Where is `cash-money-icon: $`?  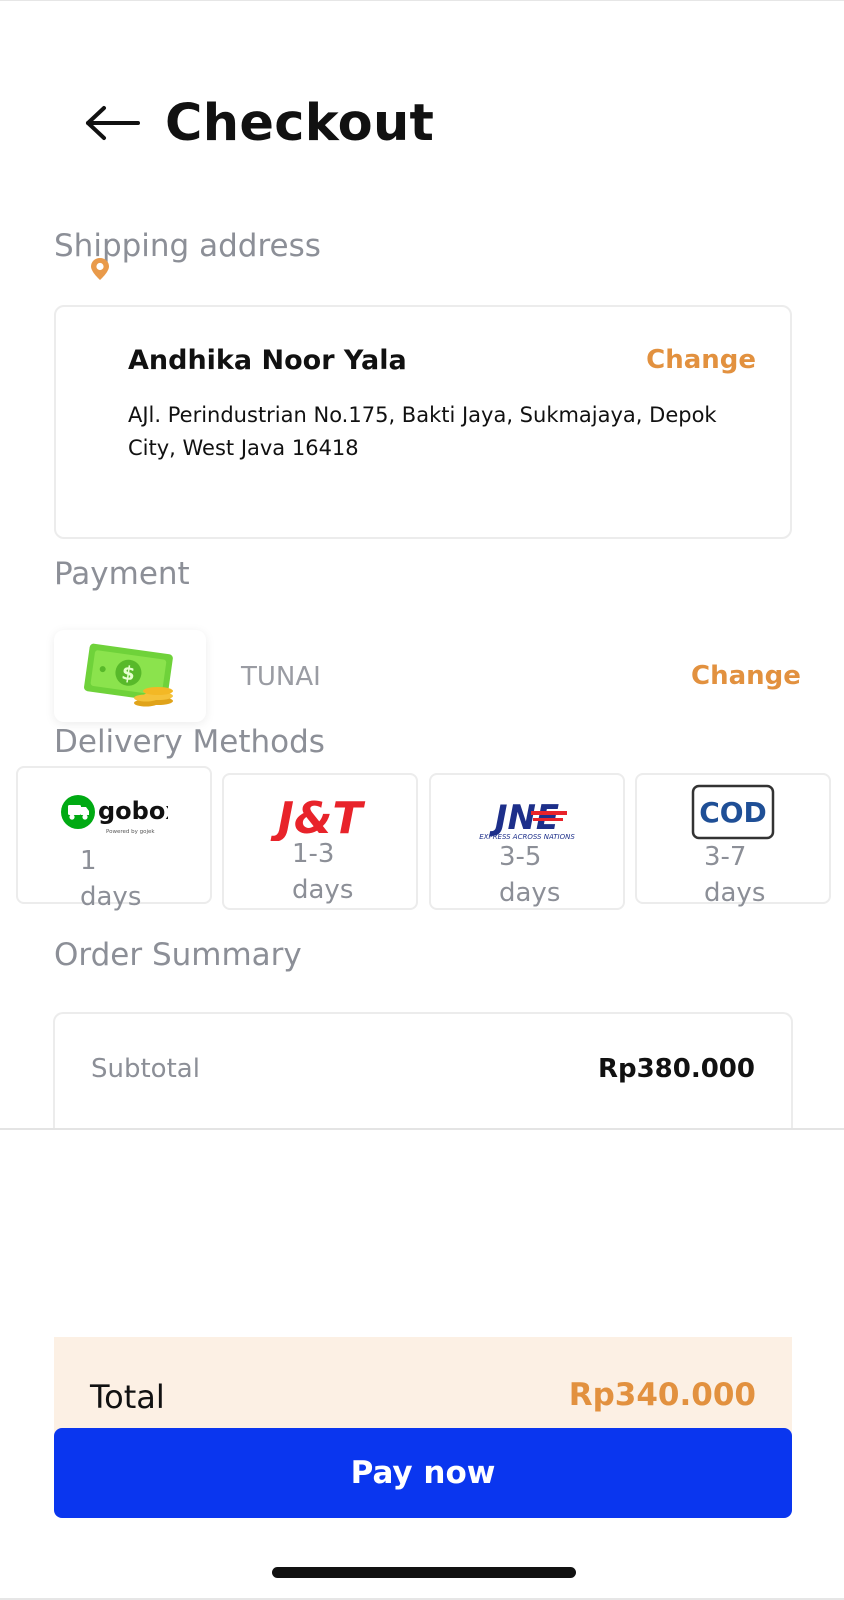
cash-money-icon: $ is located at coordinates (128, 675).